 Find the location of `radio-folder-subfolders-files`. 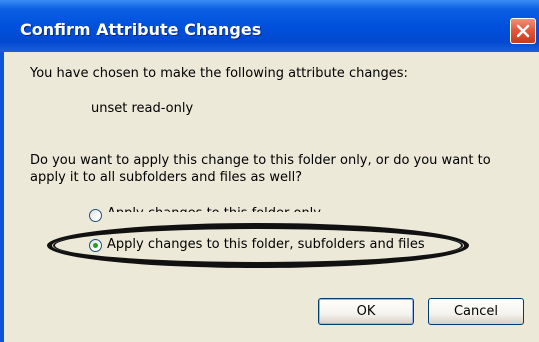

radio-folder-subfolders-files is located at coordinates (95, 245).